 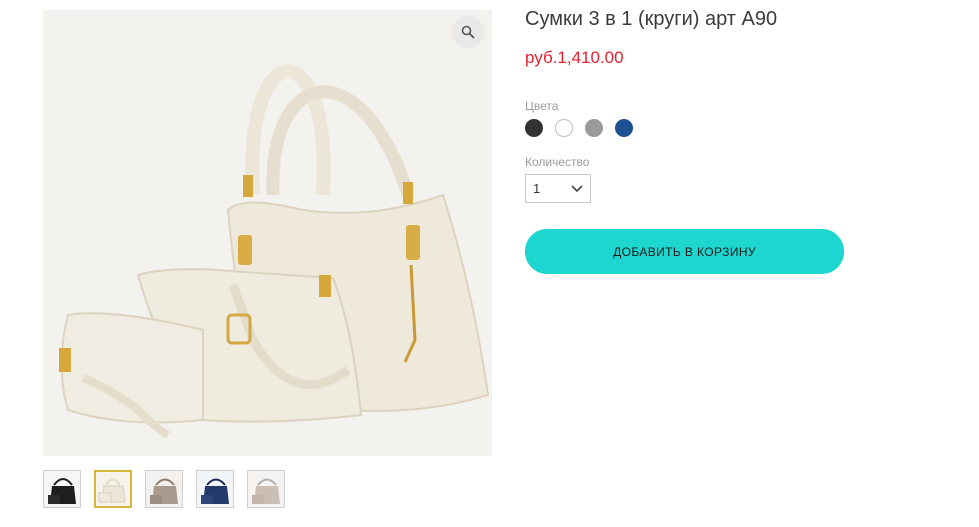 I want to click on color-swatch-grey, so click(x=594, y=128).